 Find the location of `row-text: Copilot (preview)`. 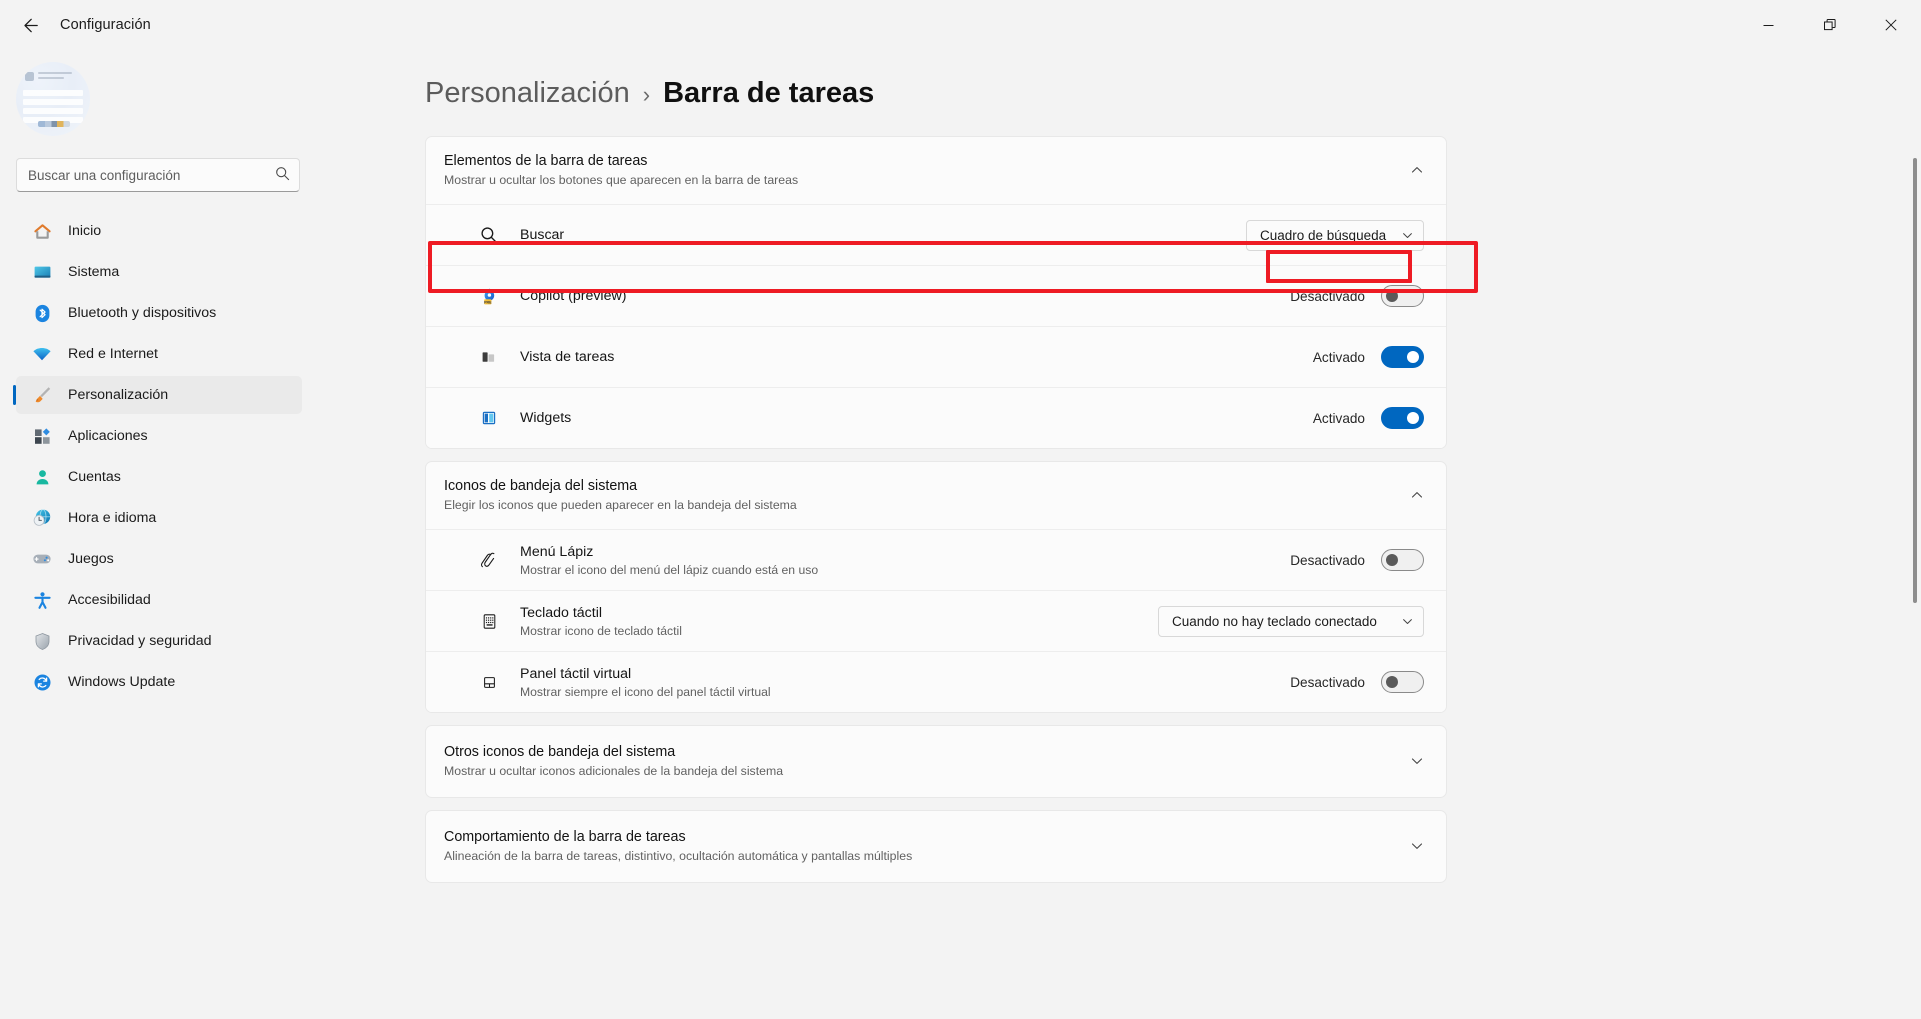

row-text: Copilot (preview) is located at coordinates (905, 296).